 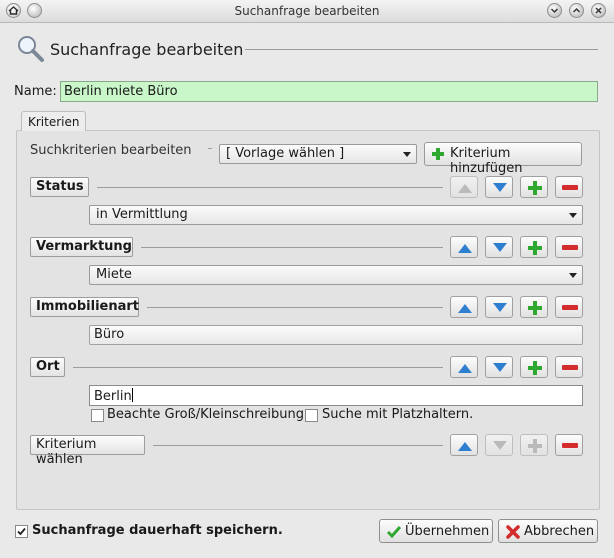 What do you see at coordinates (114, 274) in the screenshot?
I see `vermarktung-select-value: Miete` at bounding box center [114, 274].